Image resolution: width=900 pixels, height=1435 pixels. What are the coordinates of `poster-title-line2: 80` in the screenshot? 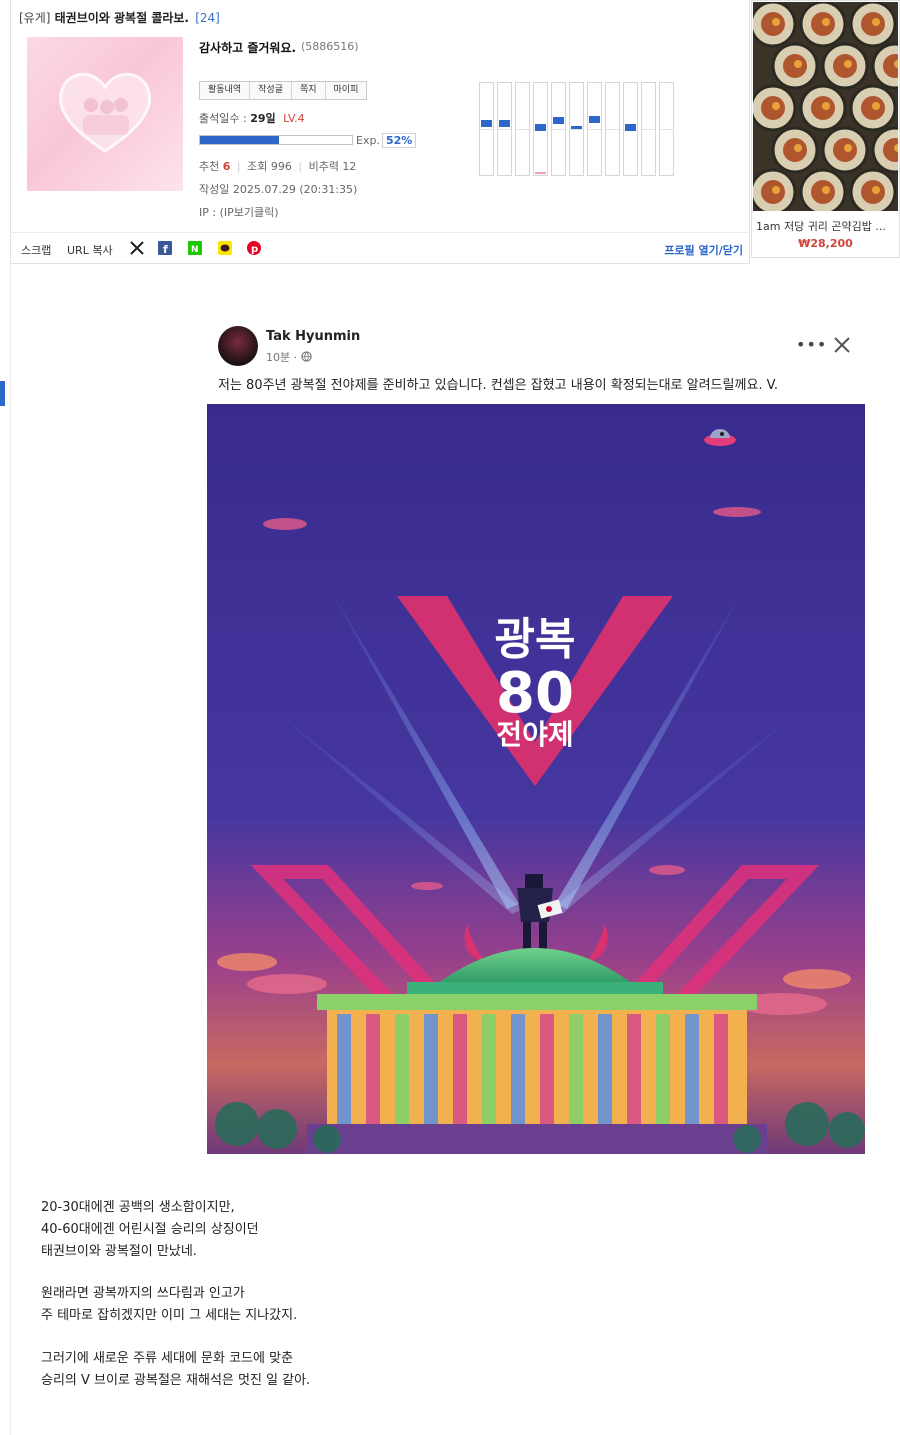 It's located at (535, 693).